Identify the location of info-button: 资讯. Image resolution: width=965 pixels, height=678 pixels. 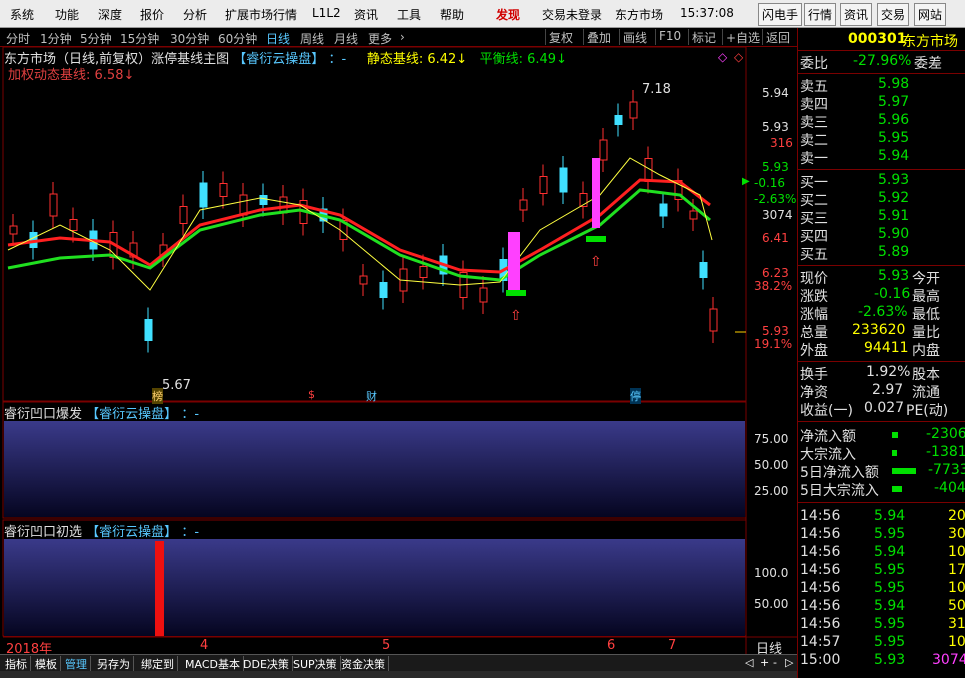
(856, 14).